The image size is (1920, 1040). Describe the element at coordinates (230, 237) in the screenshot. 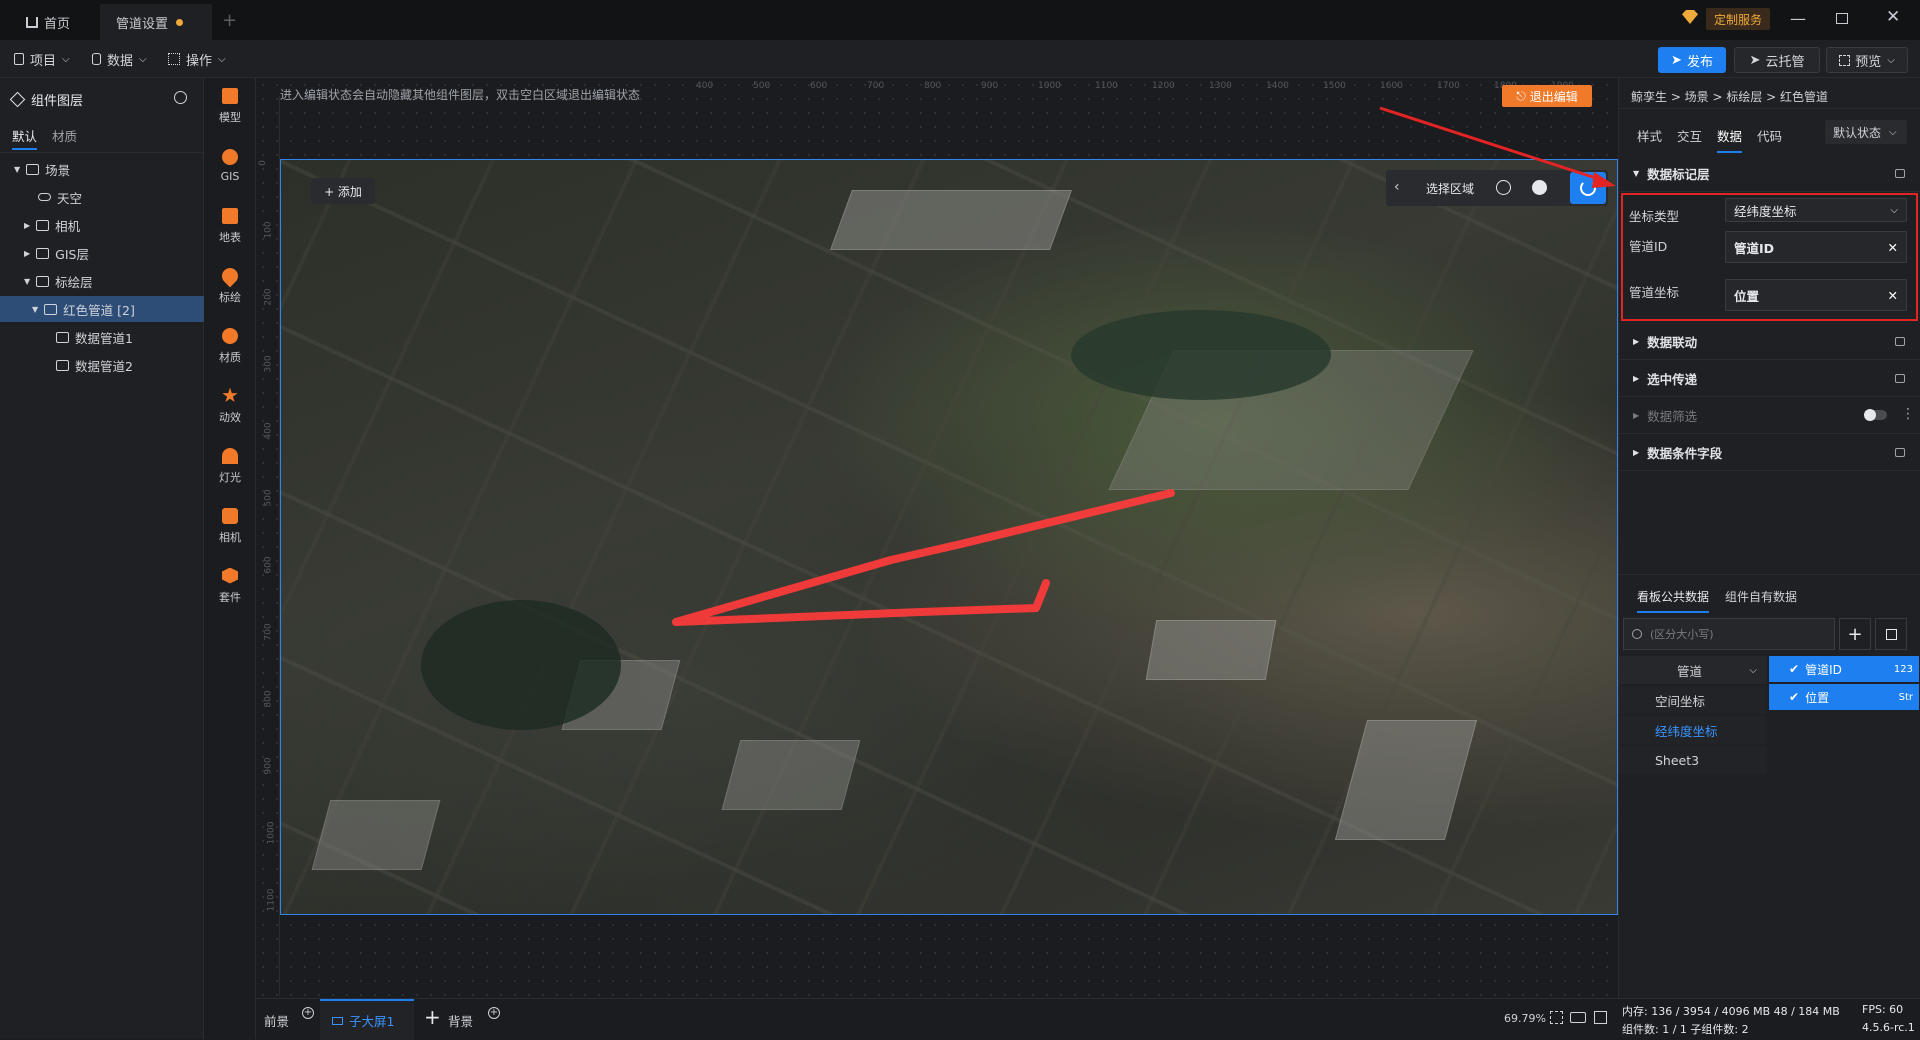

I see `rail-label: 地表` at that location.